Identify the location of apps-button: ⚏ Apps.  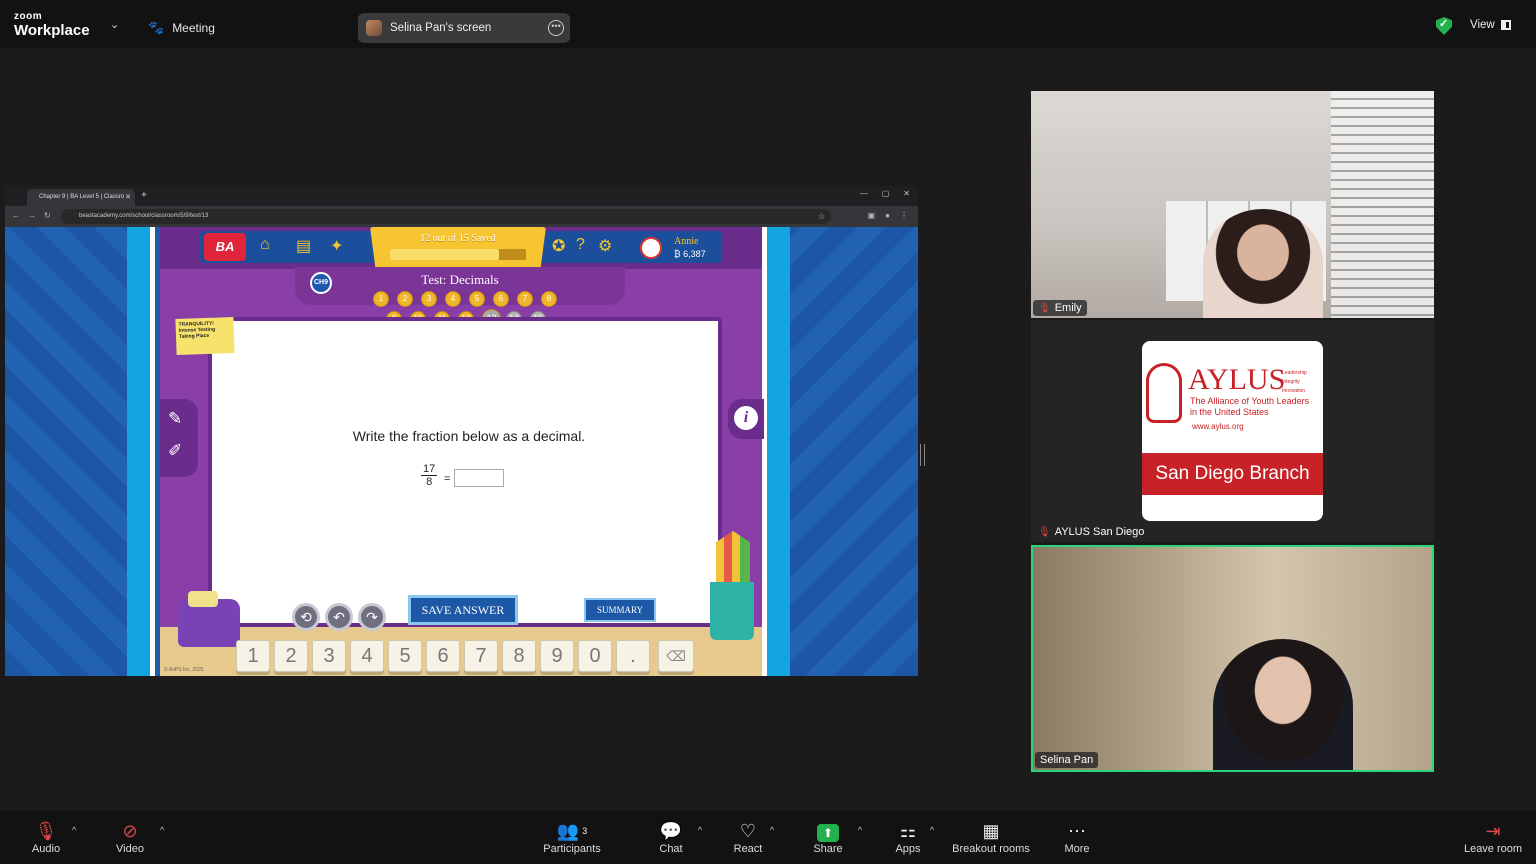
(908, 837).